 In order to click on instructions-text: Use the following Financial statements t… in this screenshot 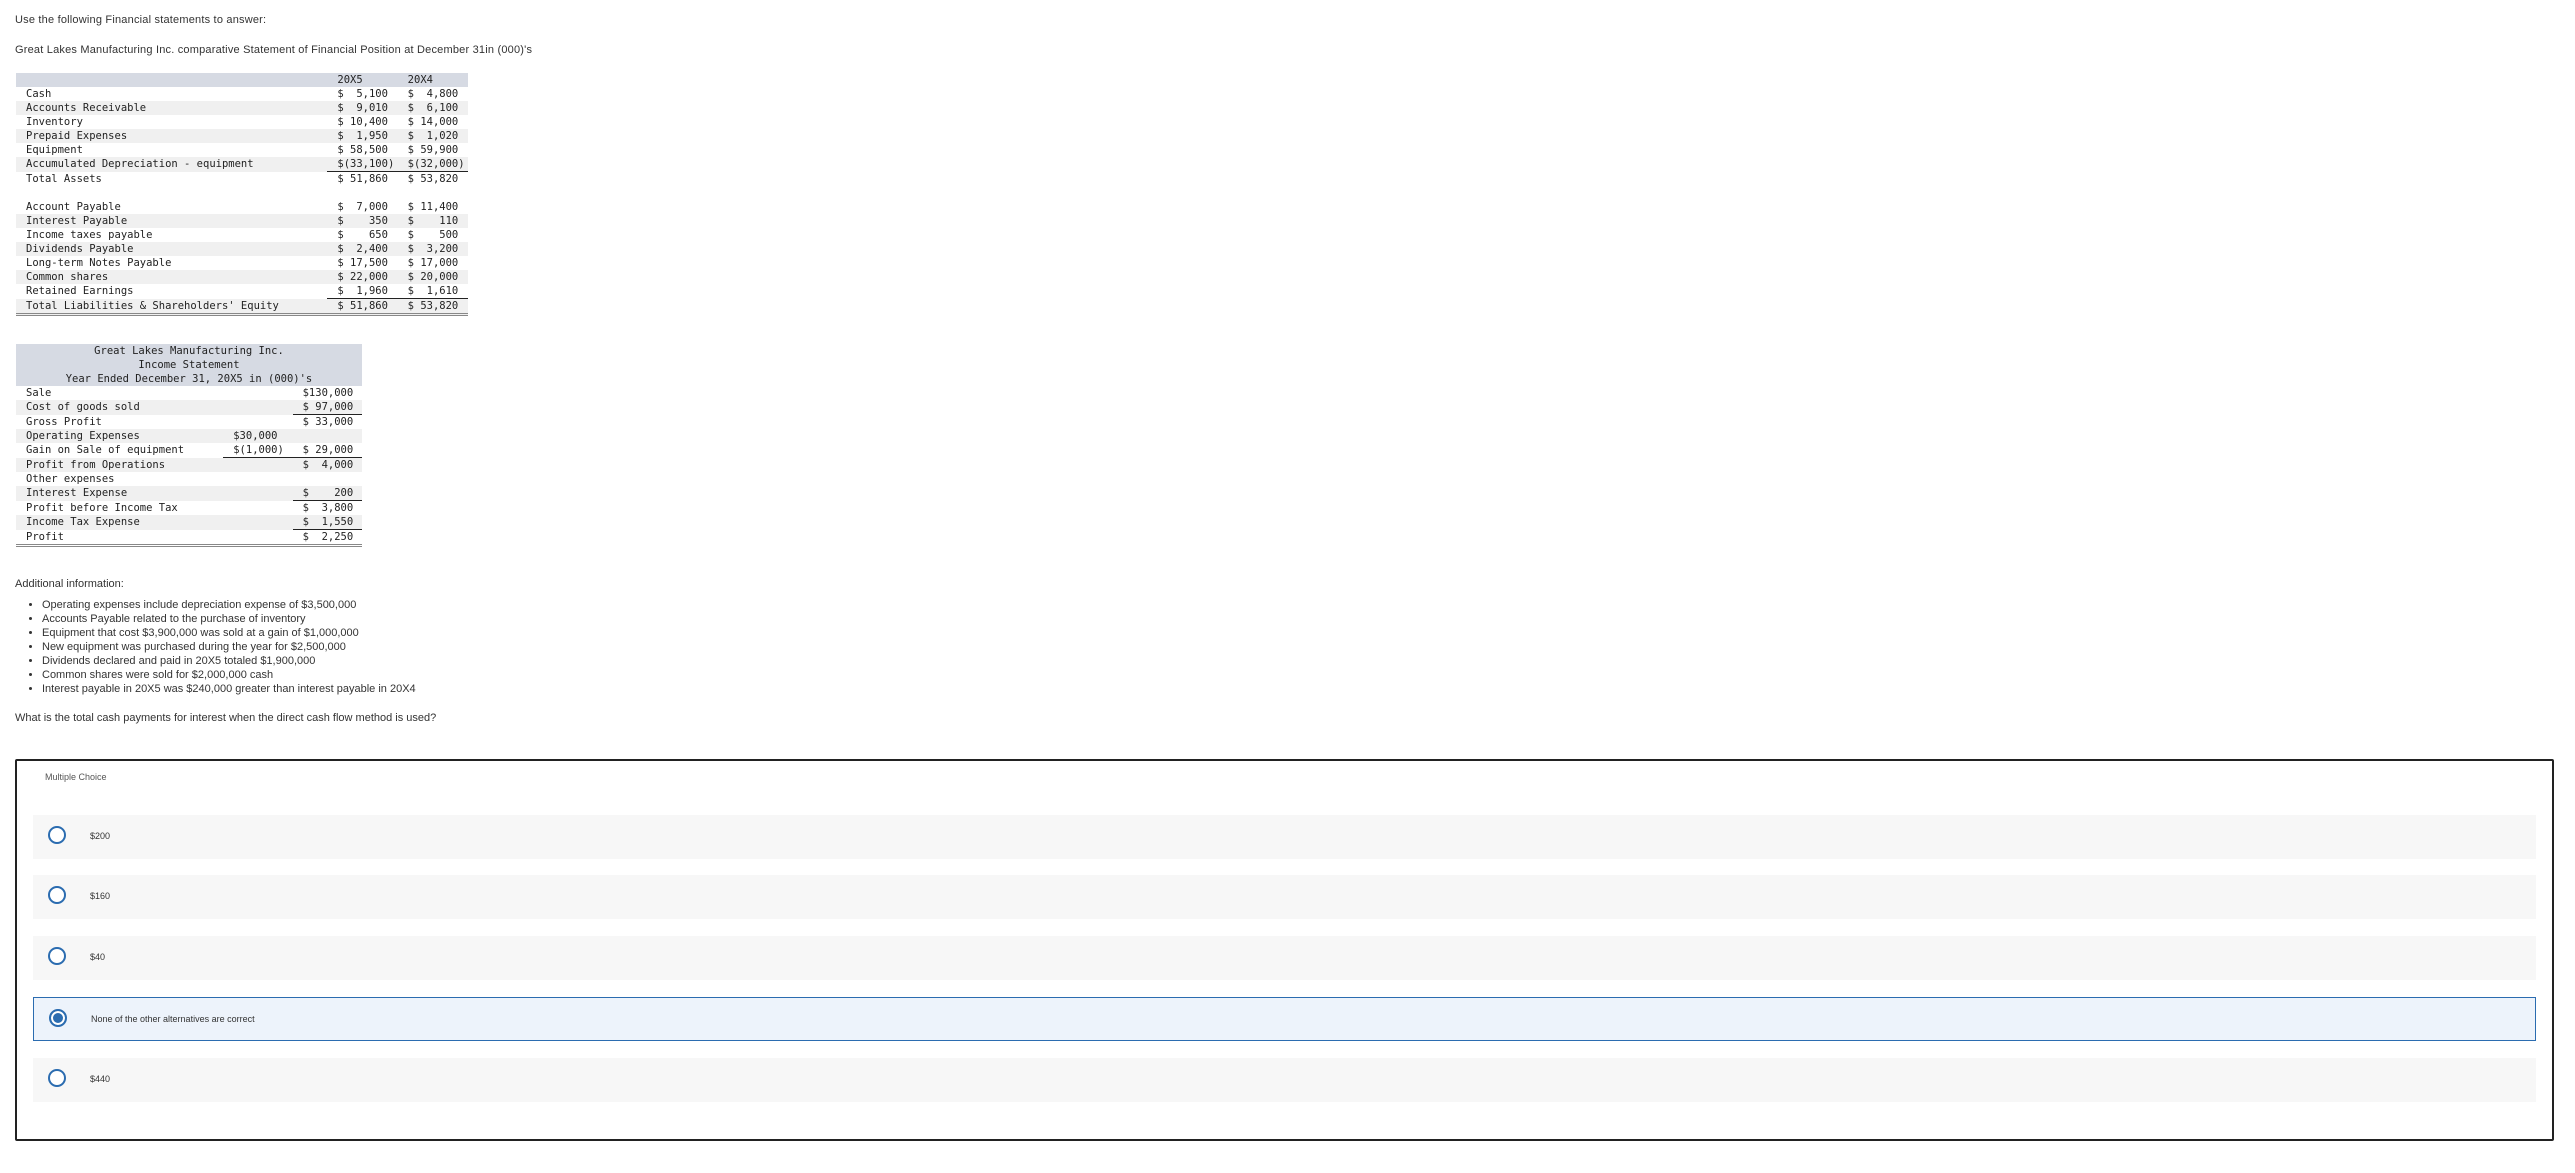, I will do `click(141, 20)`.